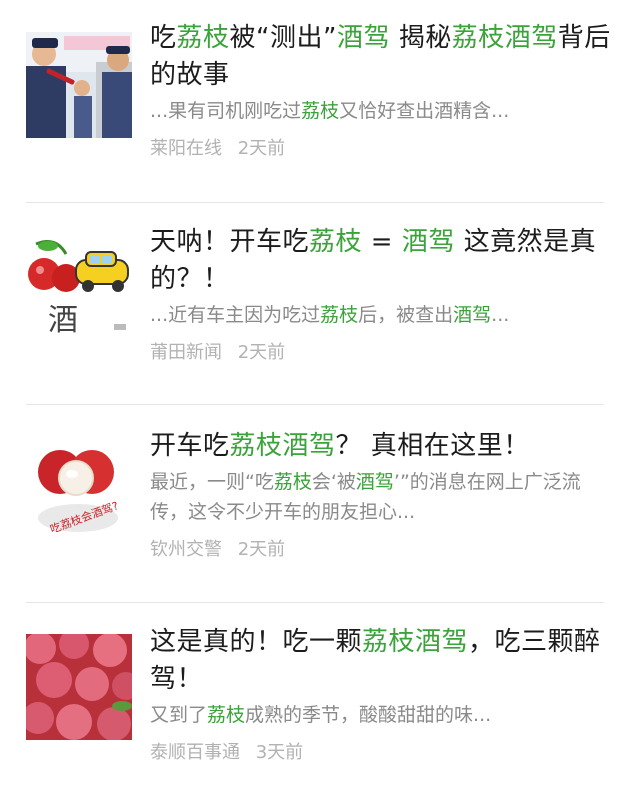  Describe the element at coordinates (432, 446) in the screenshot. I see `text-segment: ？ 真相在这里！` at that location.